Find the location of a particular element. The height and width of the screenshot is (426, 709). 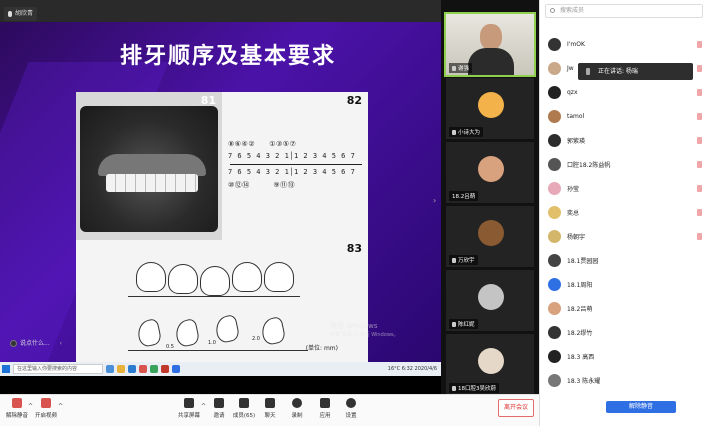

folder-icon is located at coordinates (121, 369).